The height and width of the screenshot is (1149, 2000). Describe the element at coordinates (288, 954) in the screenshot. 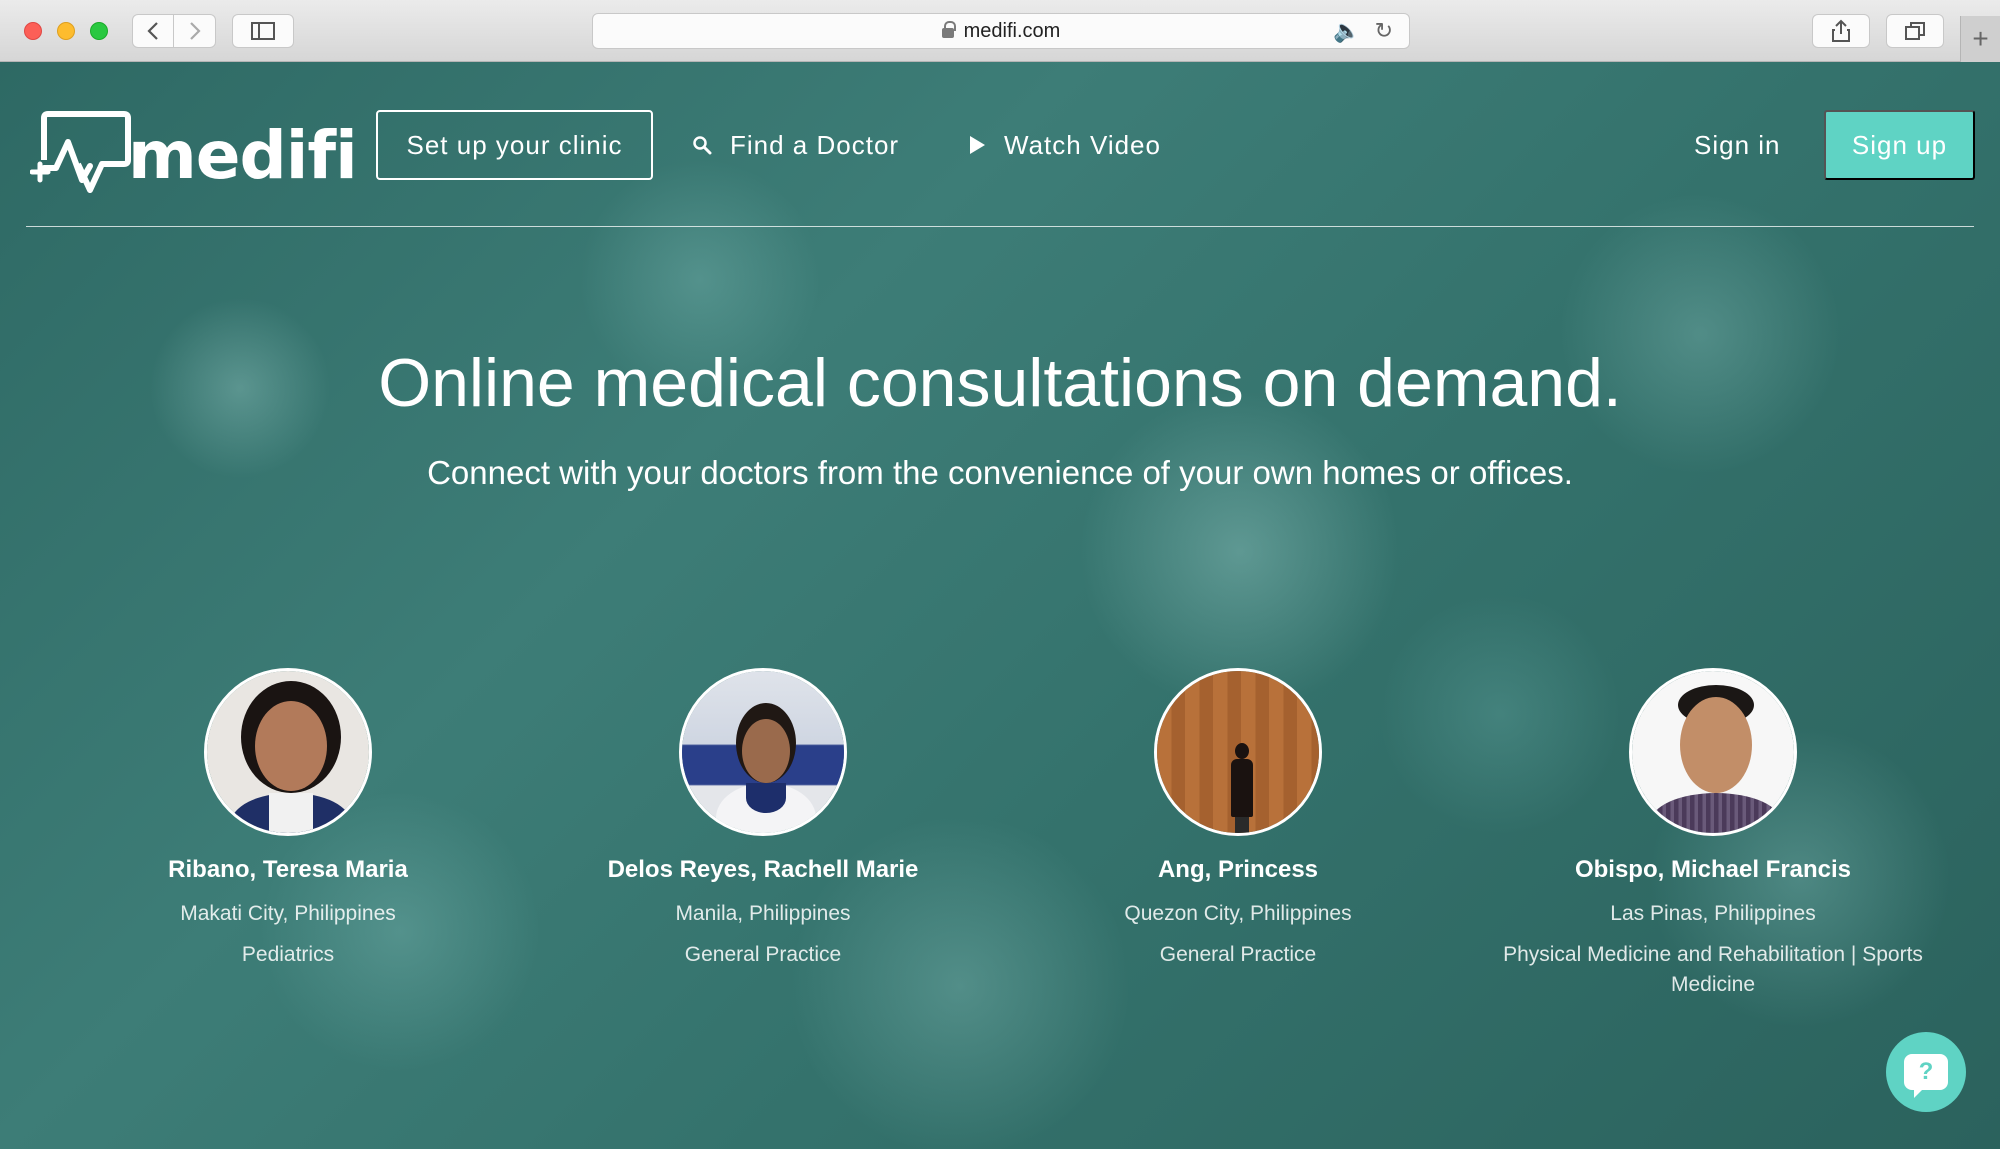

I see `doctor-specialty: Pediatrics` at that location.